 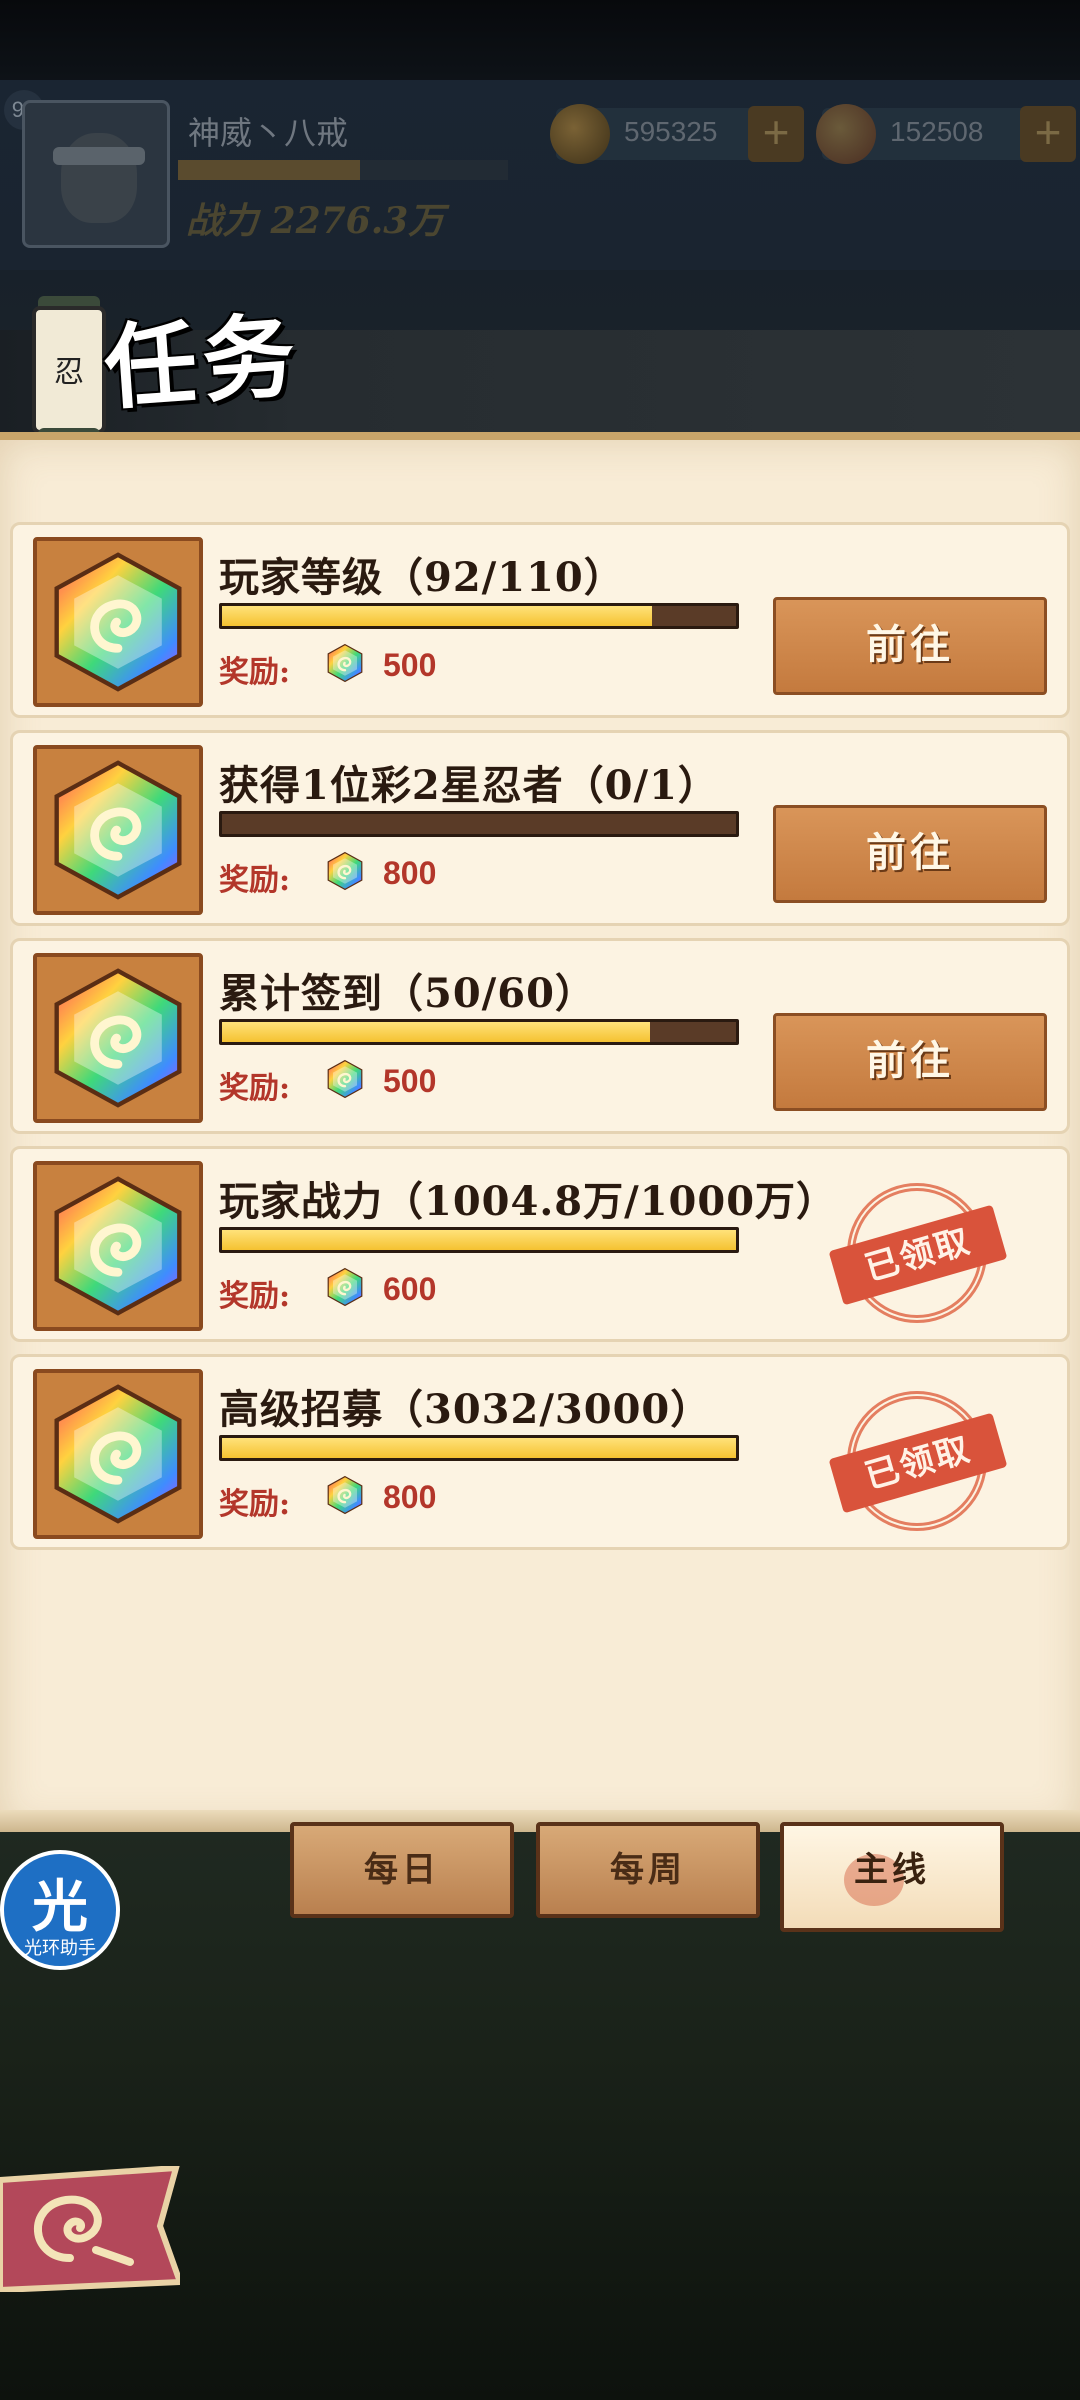 I want to click on coin-value: 595325, so click(x=671, y=131).